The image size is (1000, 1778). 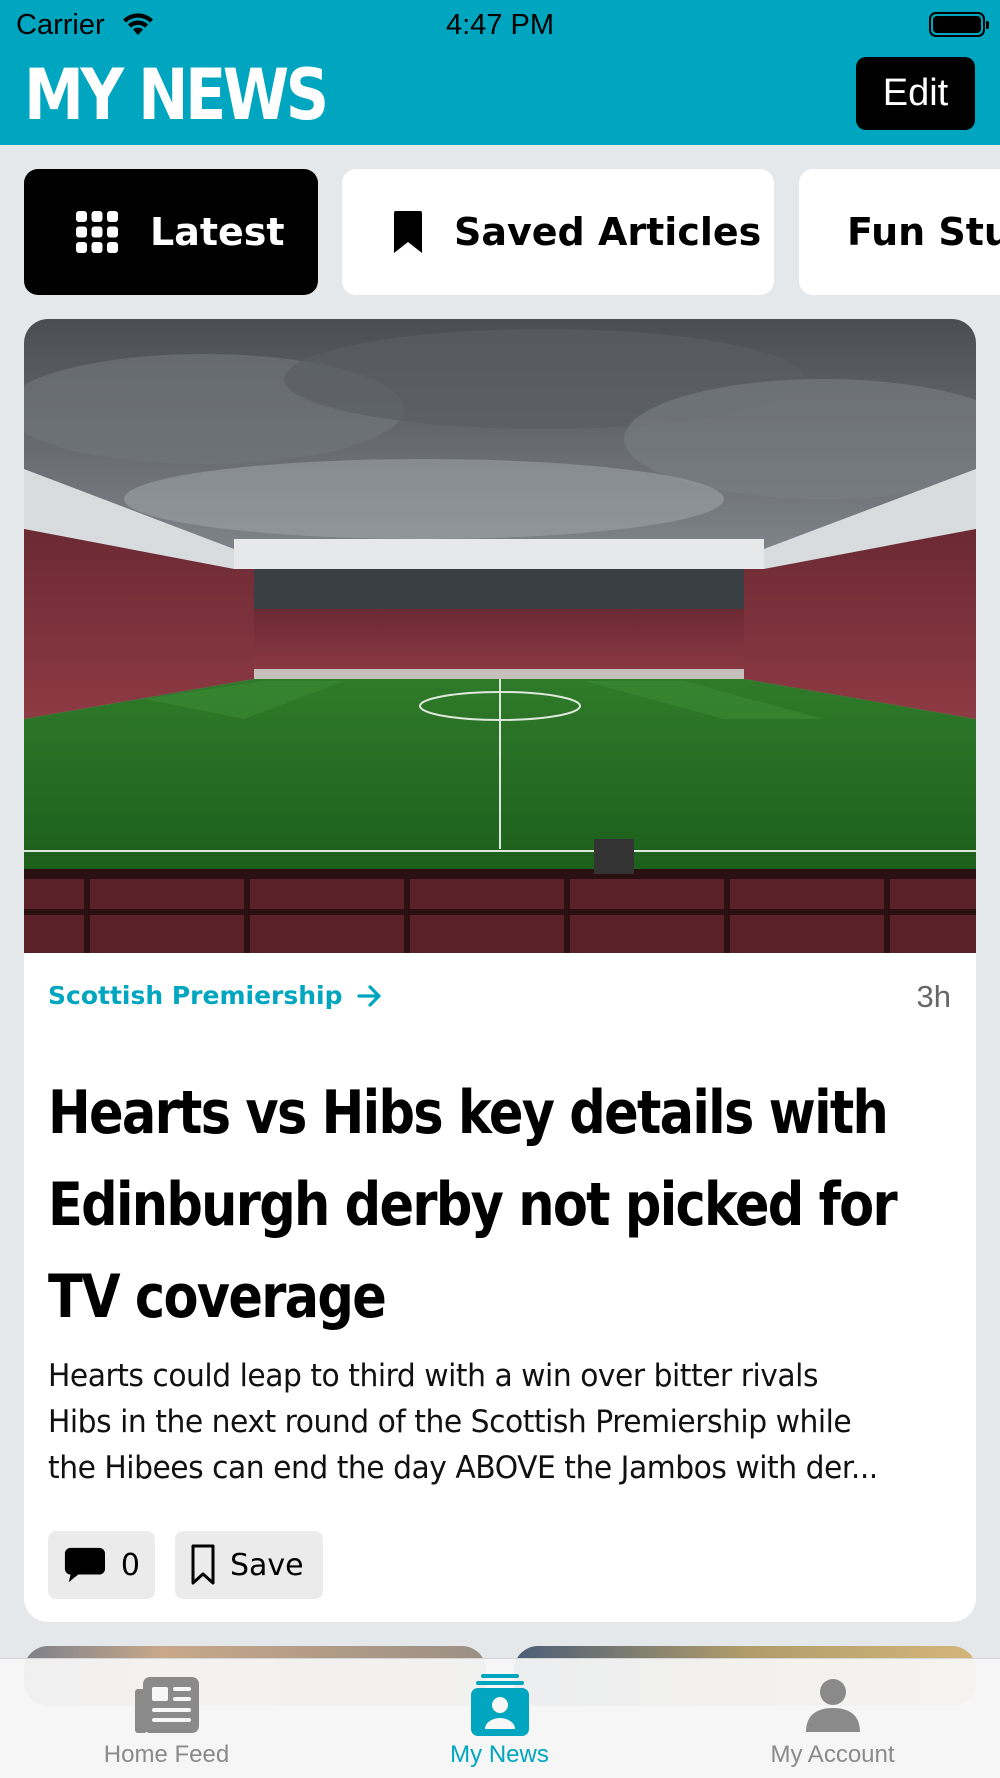 I want to click on page-title: MY NEWS, so click(x=176, y=95).